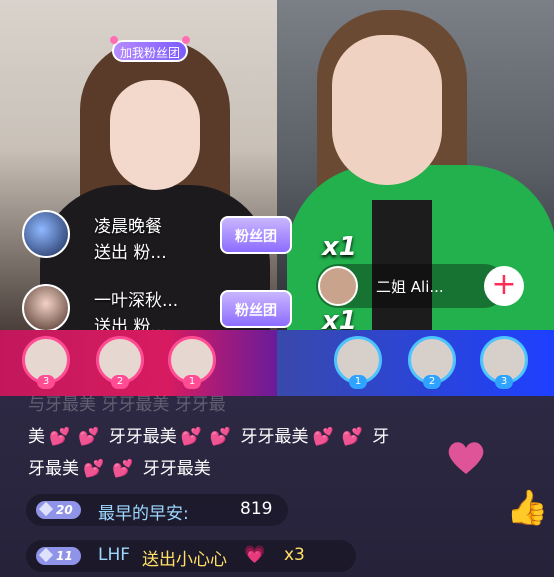 The height and width of the screenshot is (577, 554). Describe the element at coordinates (143, 511) in the screenshot. I see `chat-username: 最早的早安:` at that location.